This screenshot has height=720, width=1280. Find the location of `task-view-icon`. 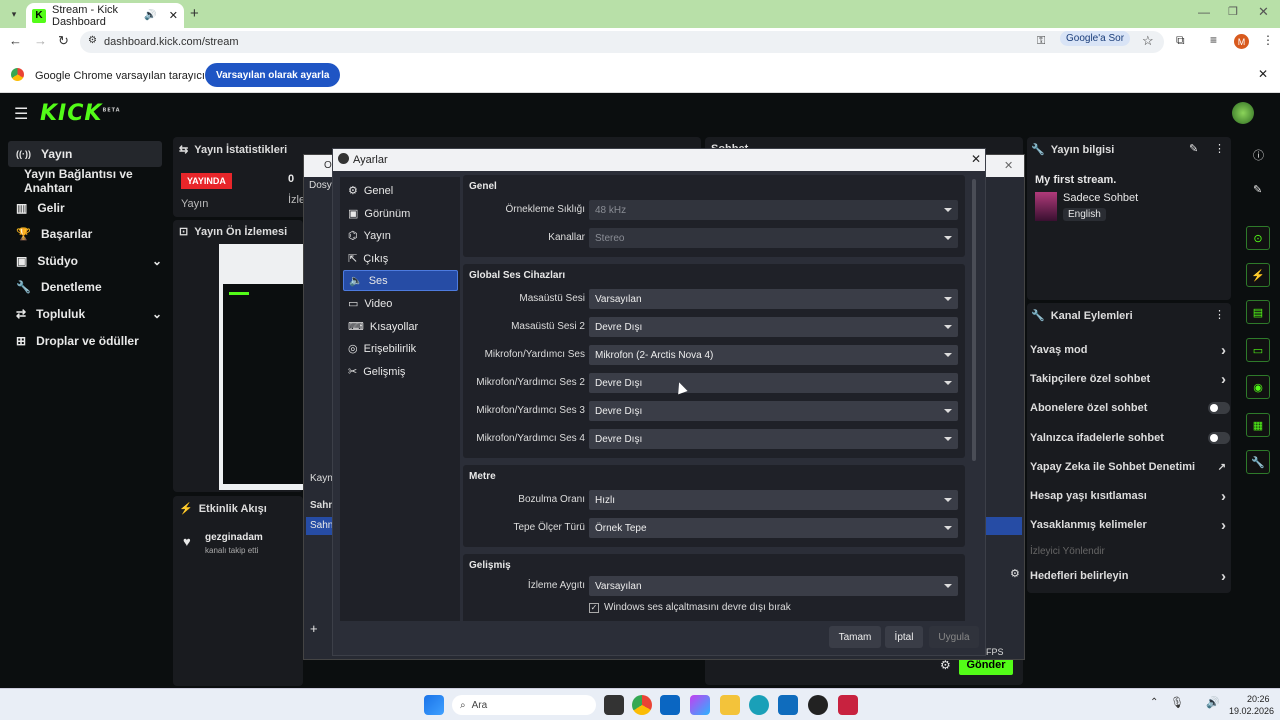

task-view-icon is located at coordinates (614, 705).